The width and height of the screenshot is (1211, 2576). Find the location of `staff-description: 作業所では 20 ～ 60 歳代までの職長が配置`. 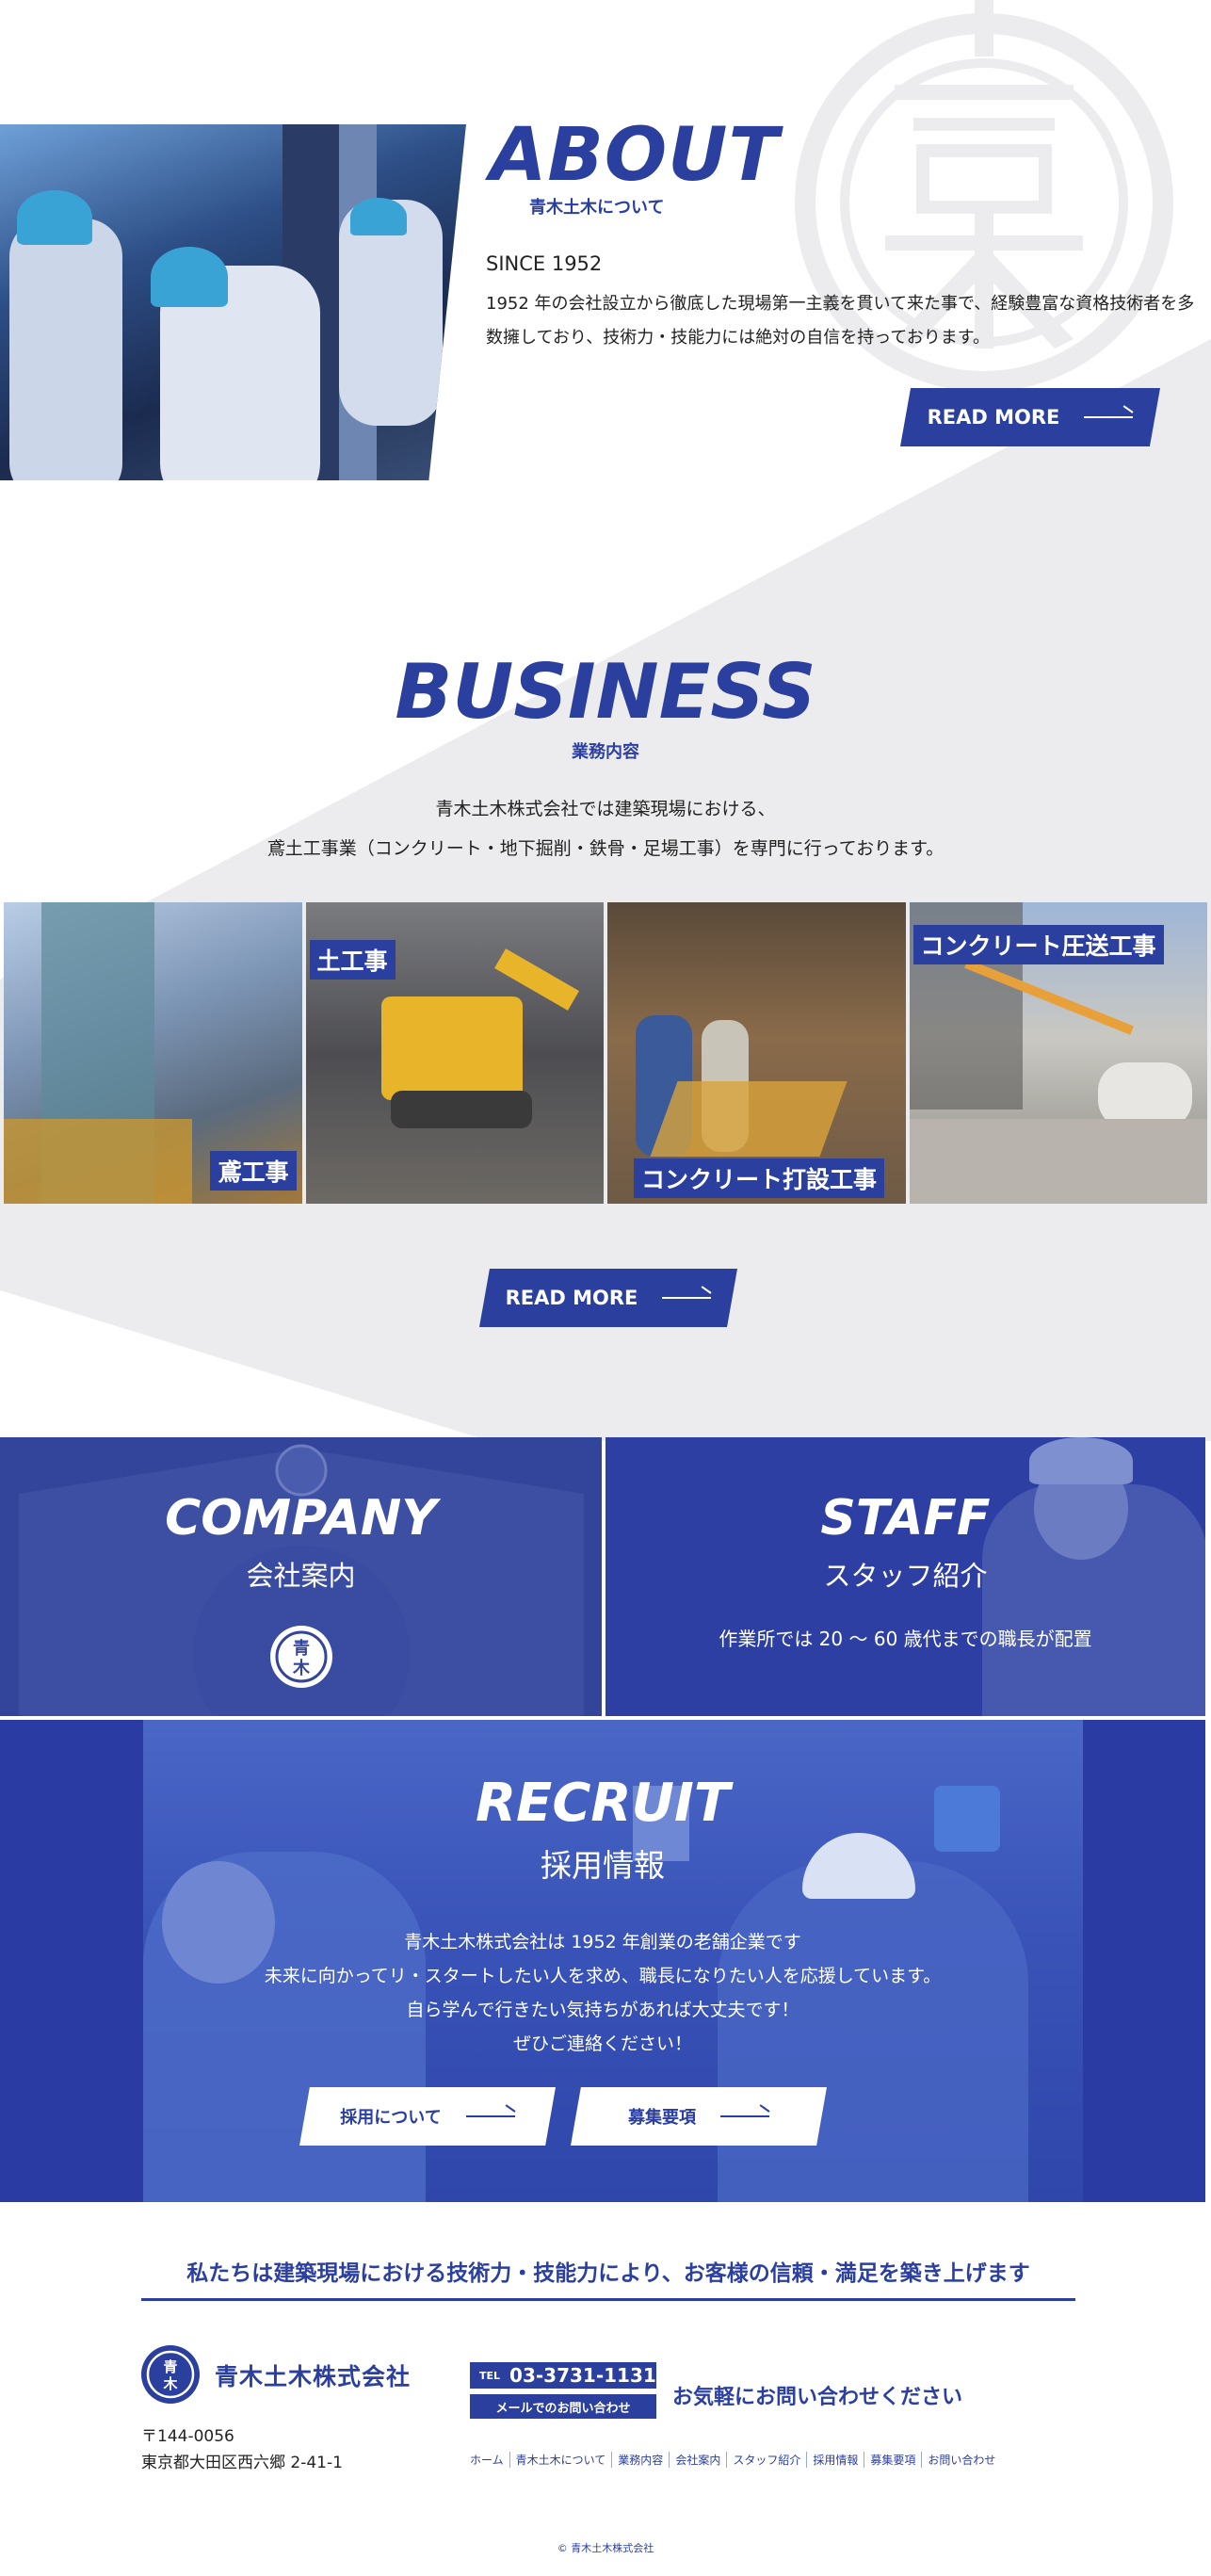

staff-description: 作業所では 20 ～ 60 歳代までの職長が配置 is located at coordinates (905, 1639).